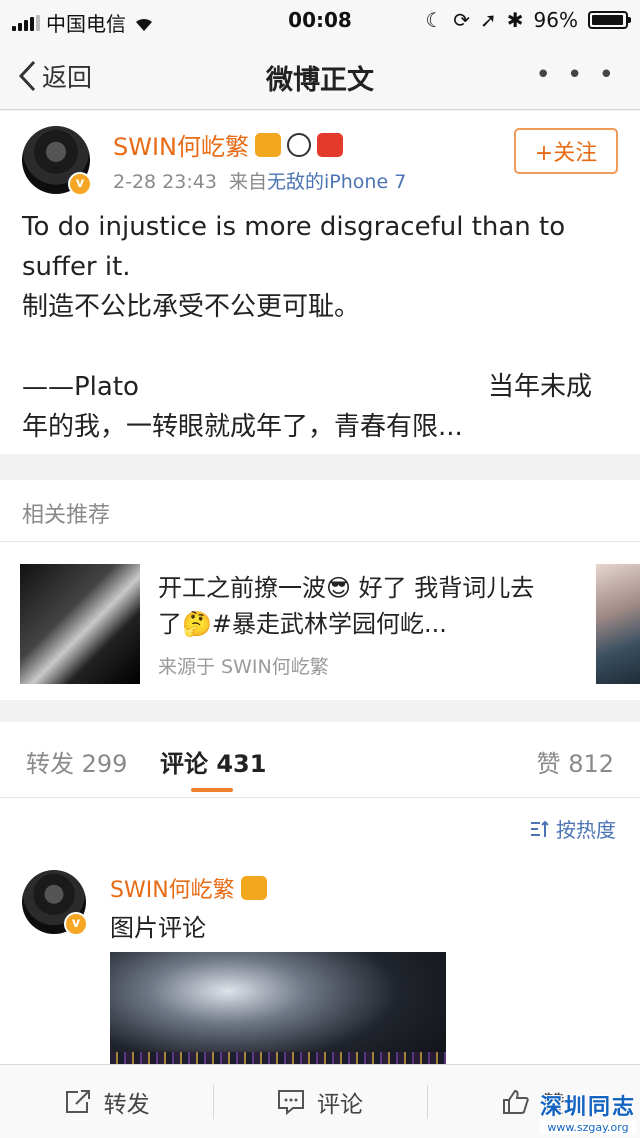 The width and height of the screenshot is (640, 1138). I want to click on tab-likes-count: 812, so click(591, 764).